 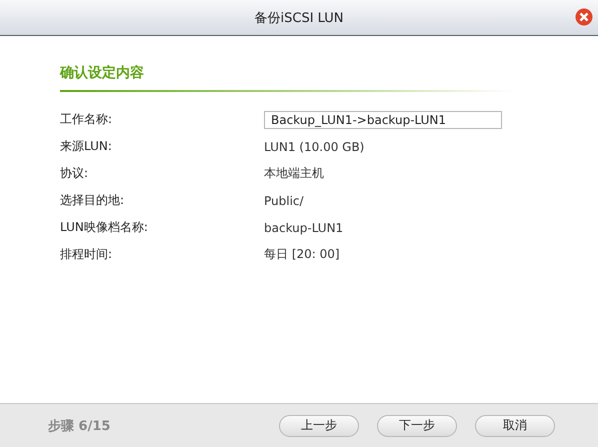 What do you see at coordinates (584, 17) in the screenshot?
I see `close-icon` at bounding box center [584, 17].